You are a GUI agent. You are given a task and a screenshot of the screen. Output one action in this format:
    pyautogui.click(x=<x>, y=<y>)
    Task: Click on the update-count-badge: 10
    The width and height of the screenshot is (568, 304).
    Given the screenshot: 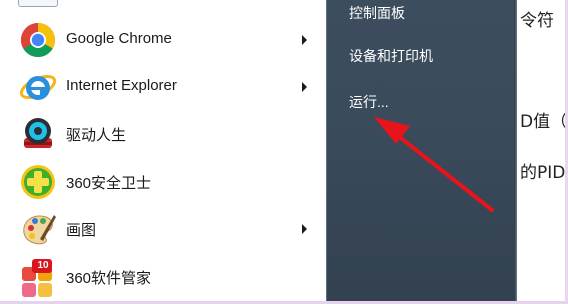 What is the action you would take?
    pyautogui.click(x=43, y=265)
    